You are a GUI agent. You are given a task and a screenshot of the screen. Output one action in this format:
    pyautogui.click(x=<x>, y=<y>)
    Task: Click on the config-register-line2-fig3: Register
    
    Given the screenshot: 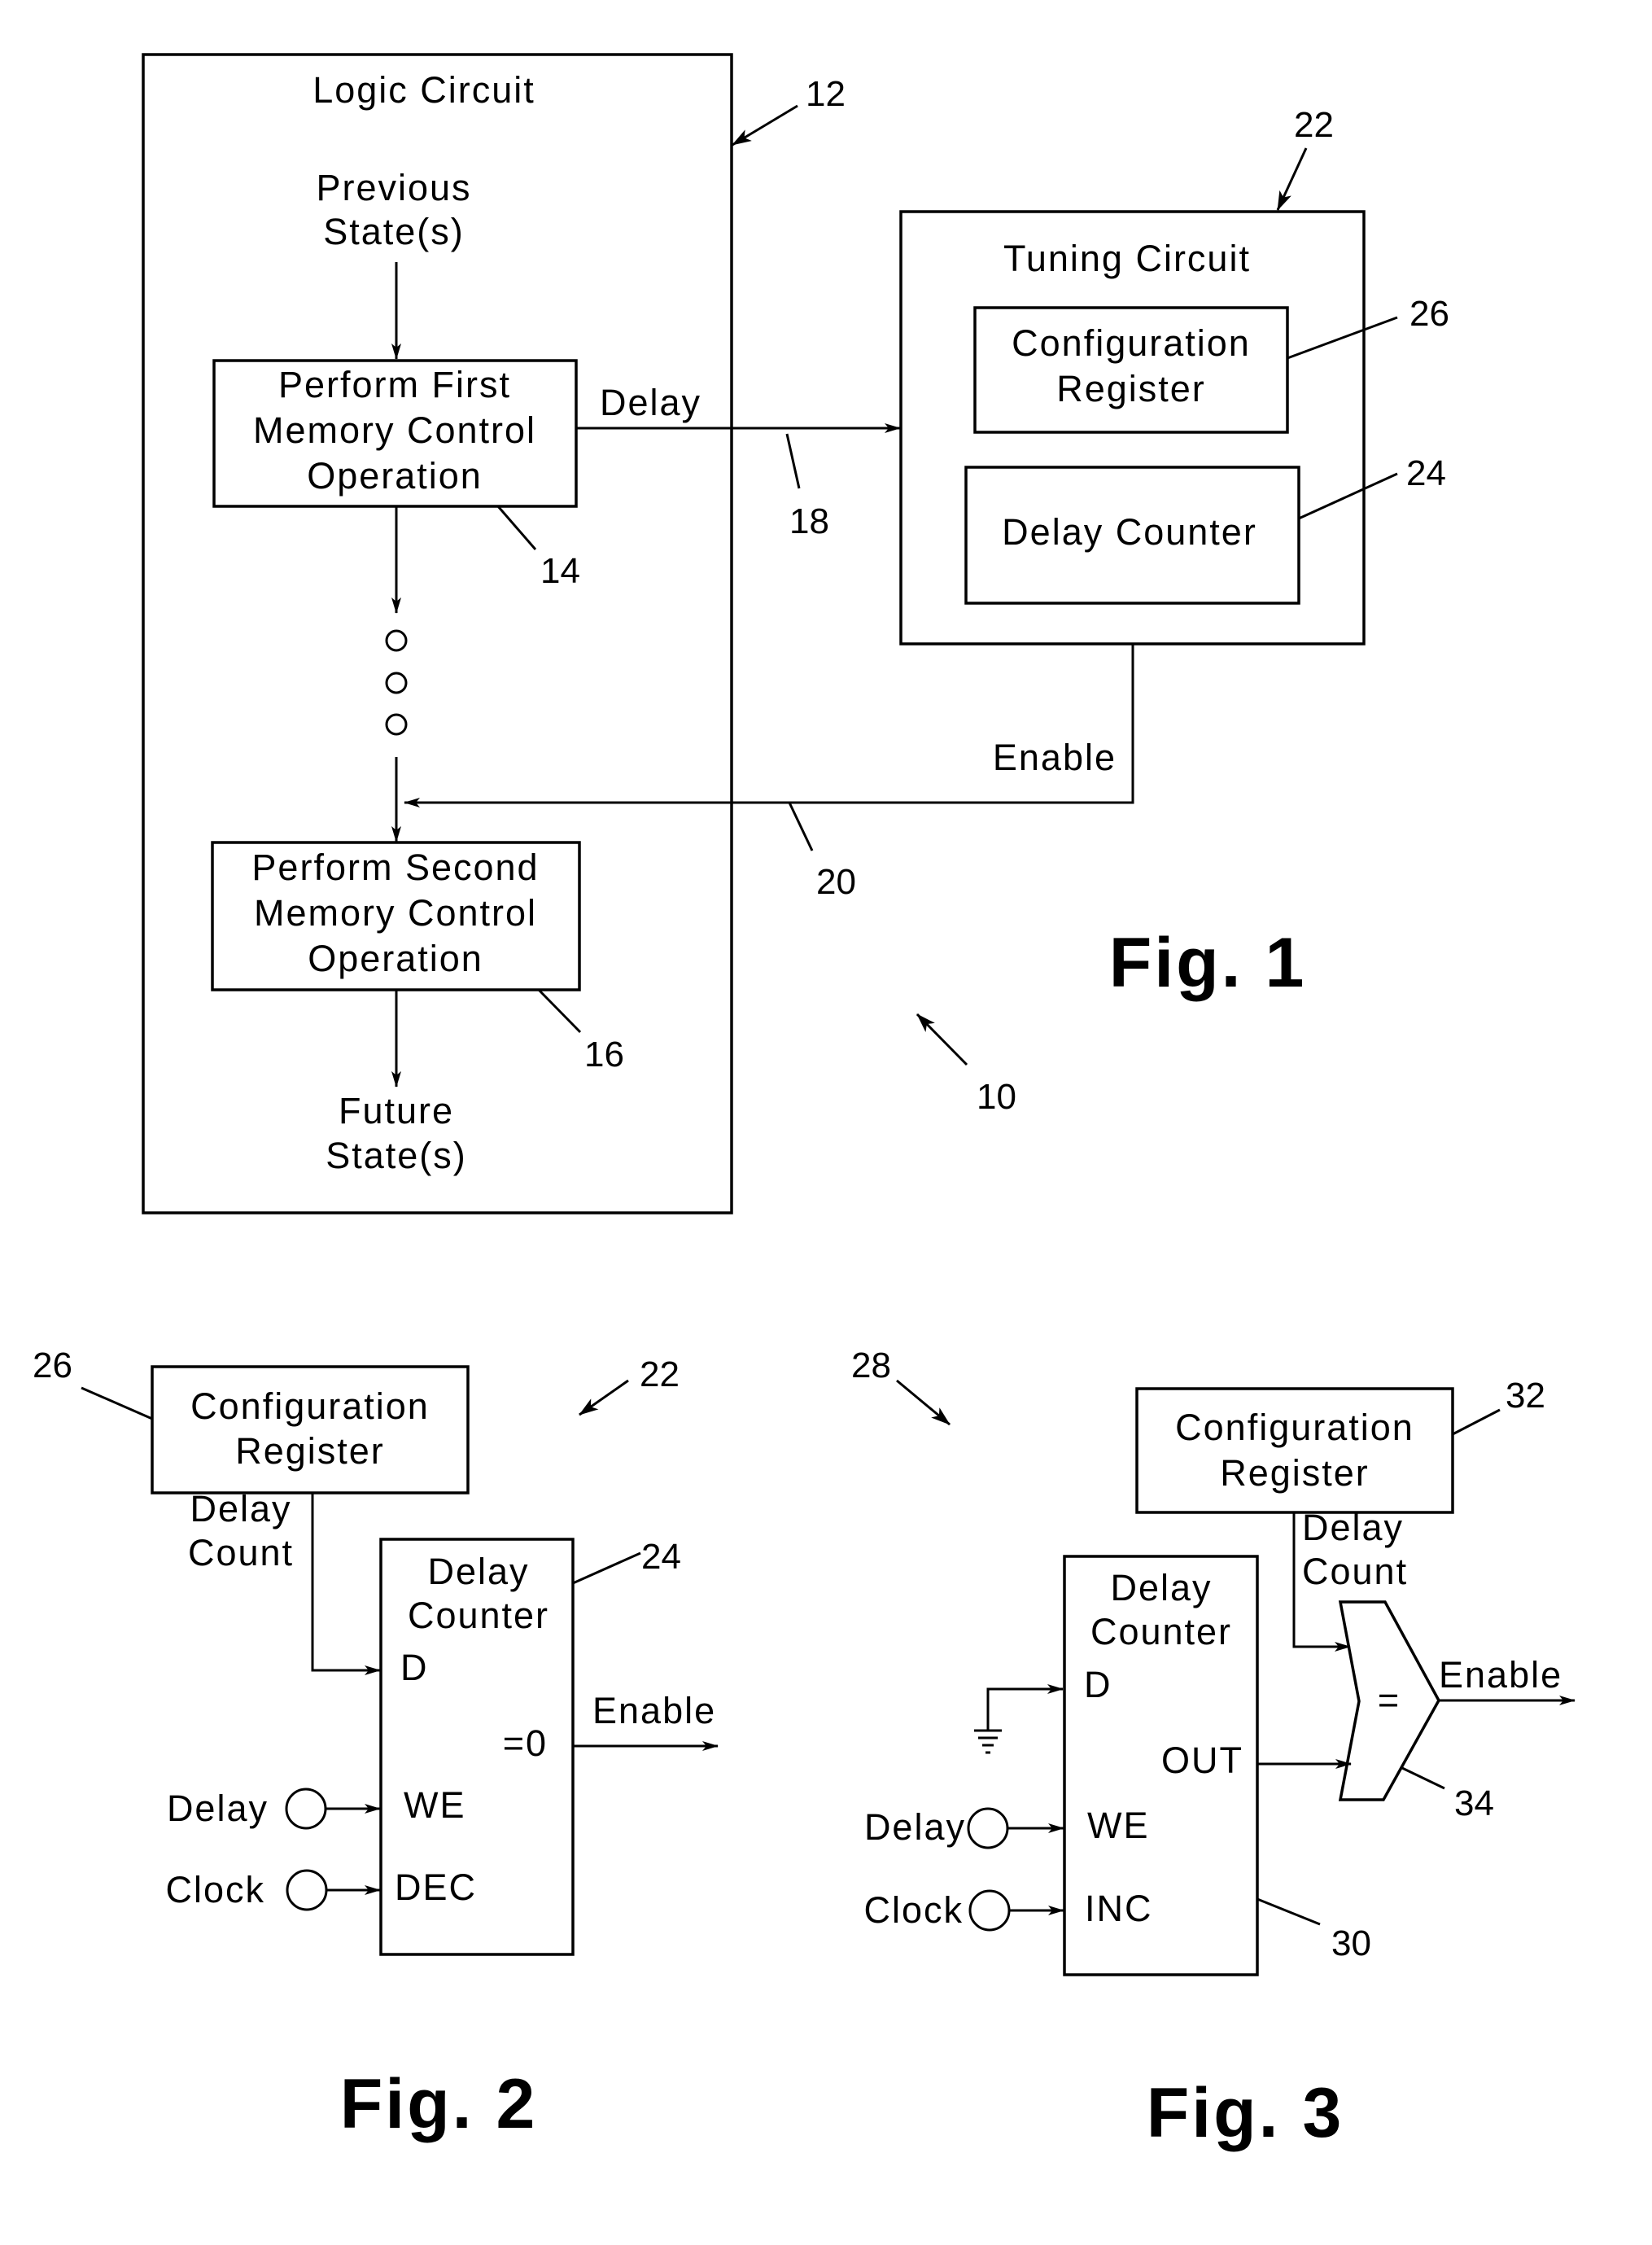 What is the action you would take?
    pyautogui.click(x=1295, y=1473)
    